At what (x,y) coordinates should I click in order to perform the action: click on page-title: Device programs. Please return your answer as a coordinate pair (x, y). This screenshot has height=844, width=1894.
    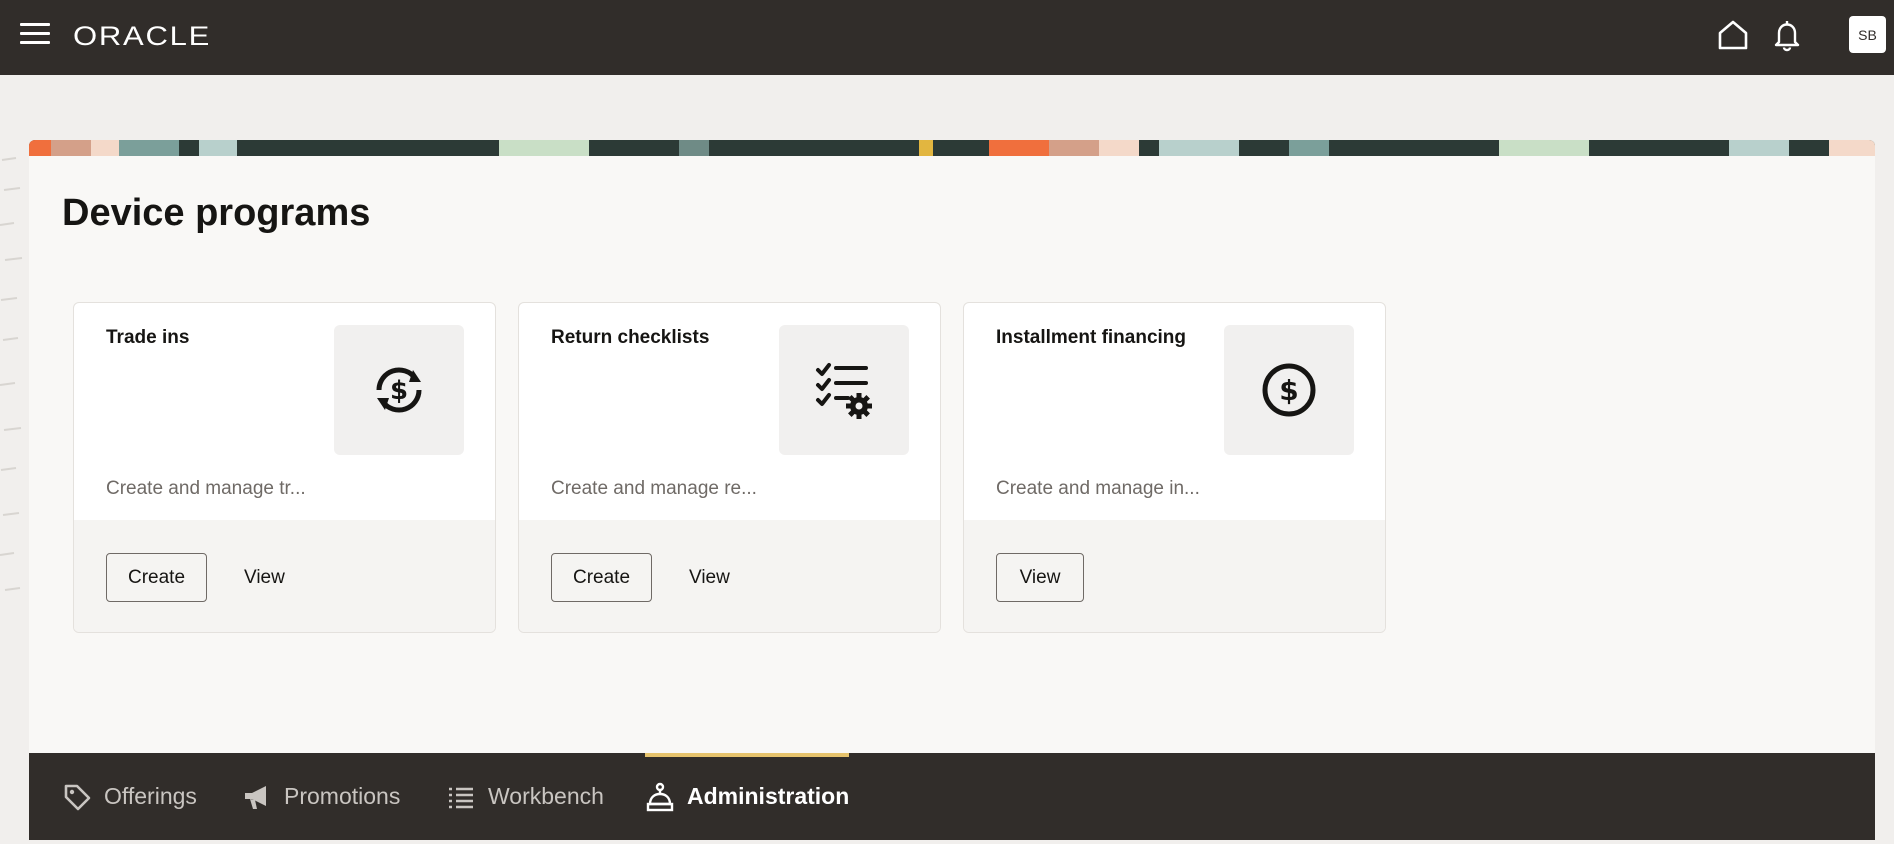
    Looking at the image, I should click on (216, 213).